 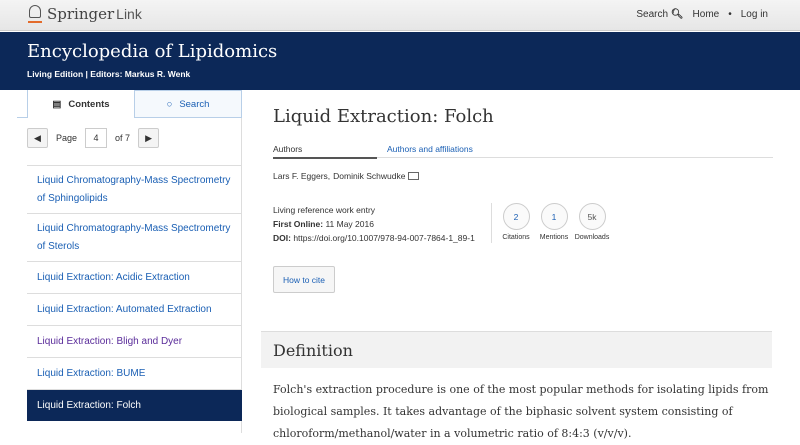 What do you see at coordinates (134, 309) in the screenshot?
I see `list-item: Liquid Extraction: Automated Extraction` at bounding box center [134, 309].